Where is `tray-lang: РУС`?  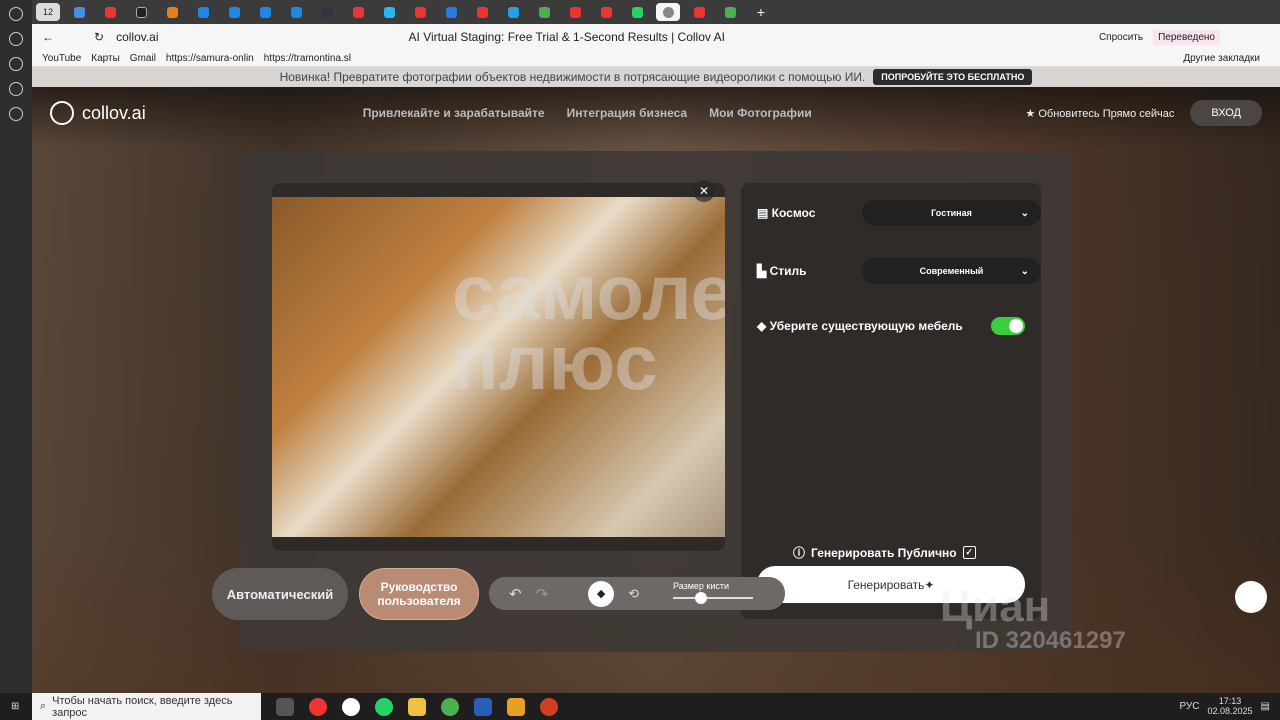 tray-lang: РУС is located at coordinates (1189, 706).